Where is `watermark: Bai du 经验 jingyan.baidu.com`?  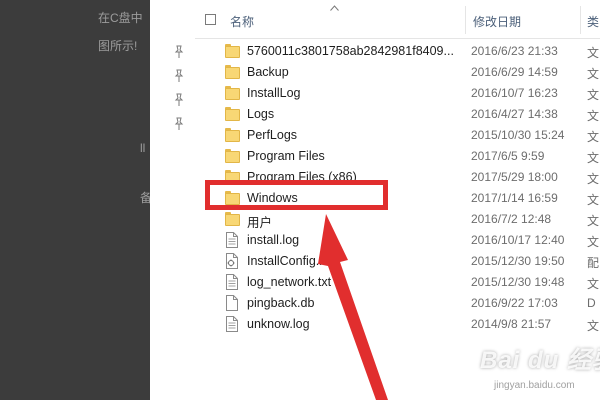 watermark: Bai du 经验 jingyan.baidu.com is located at coordinates (536, 369).